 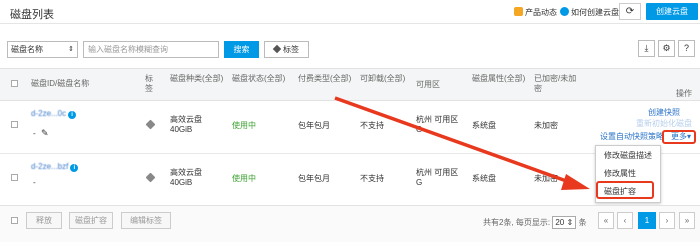 What do you see at coordinates (628, 155) in the screenshot?
I see `menu-item-edit-description: 修改磁盘描述` at bounding box center [628, 155].